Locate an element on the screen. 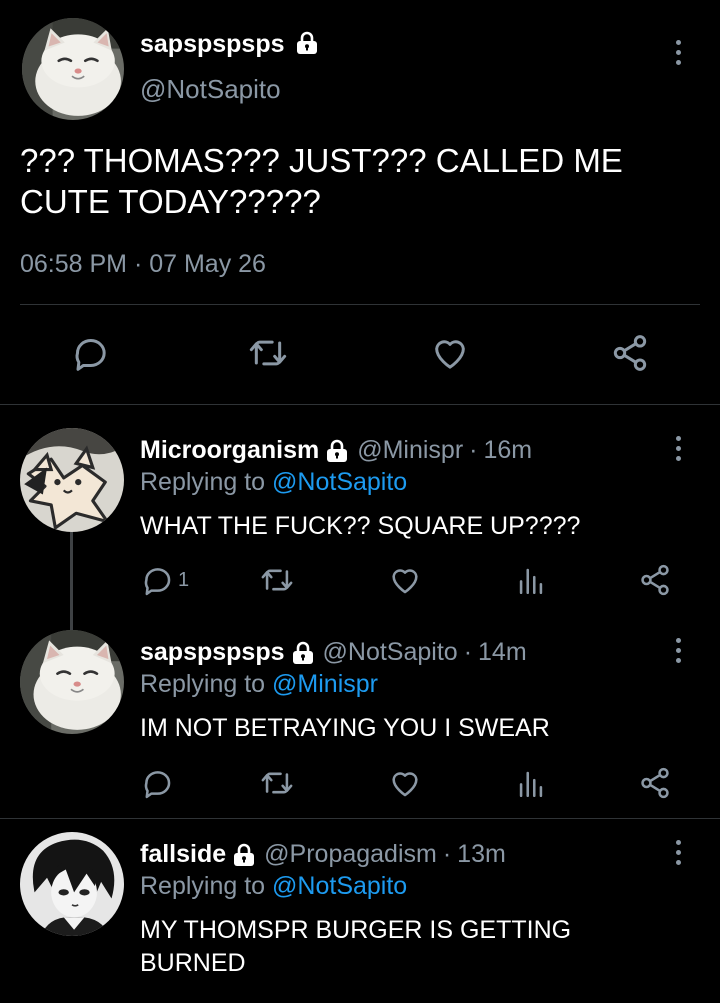 This screenshot has height=1003, width=720. reply-author-handle: @Minispr is located at coordinates (410, 450).